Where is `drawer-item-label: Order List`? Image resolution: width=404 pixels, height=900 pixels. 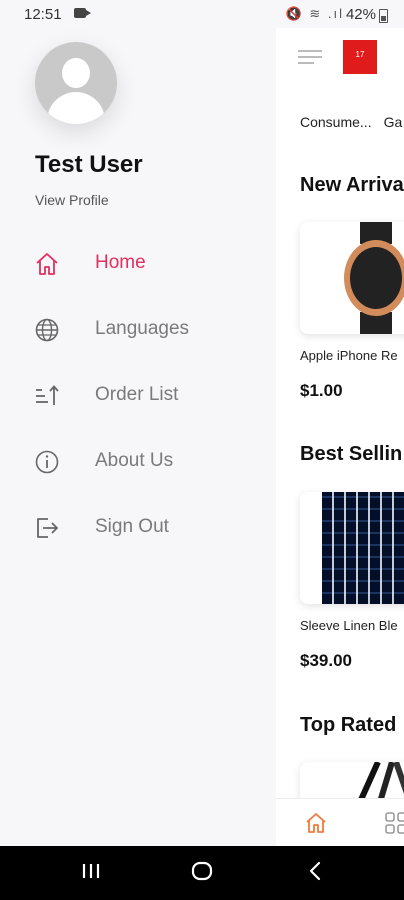
drawer-item-label: Order List is located at coordinates (137, 394).